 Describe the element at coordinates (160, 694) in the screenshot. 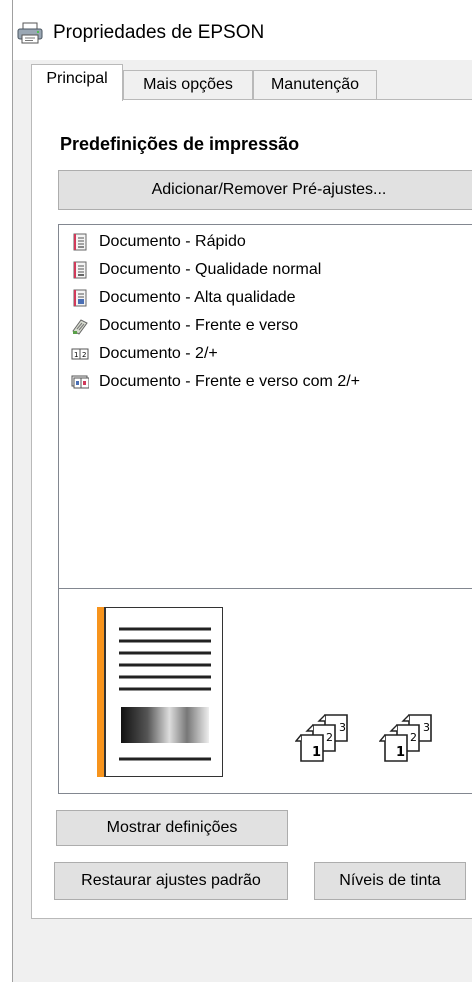

I see `page-preview-icon` at that location.